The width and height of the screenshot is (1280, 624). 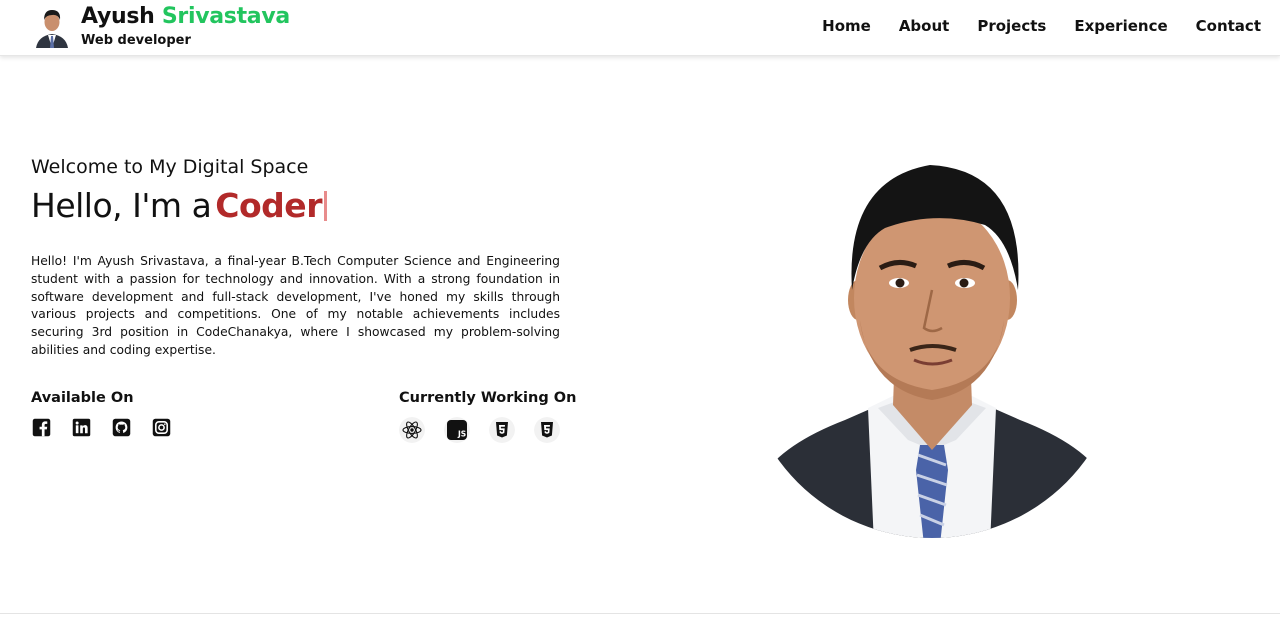 What do you see at coordinates (479, 430) in the screenshot?
I see `tech-stack: JS` at bounding box center [479, 430].